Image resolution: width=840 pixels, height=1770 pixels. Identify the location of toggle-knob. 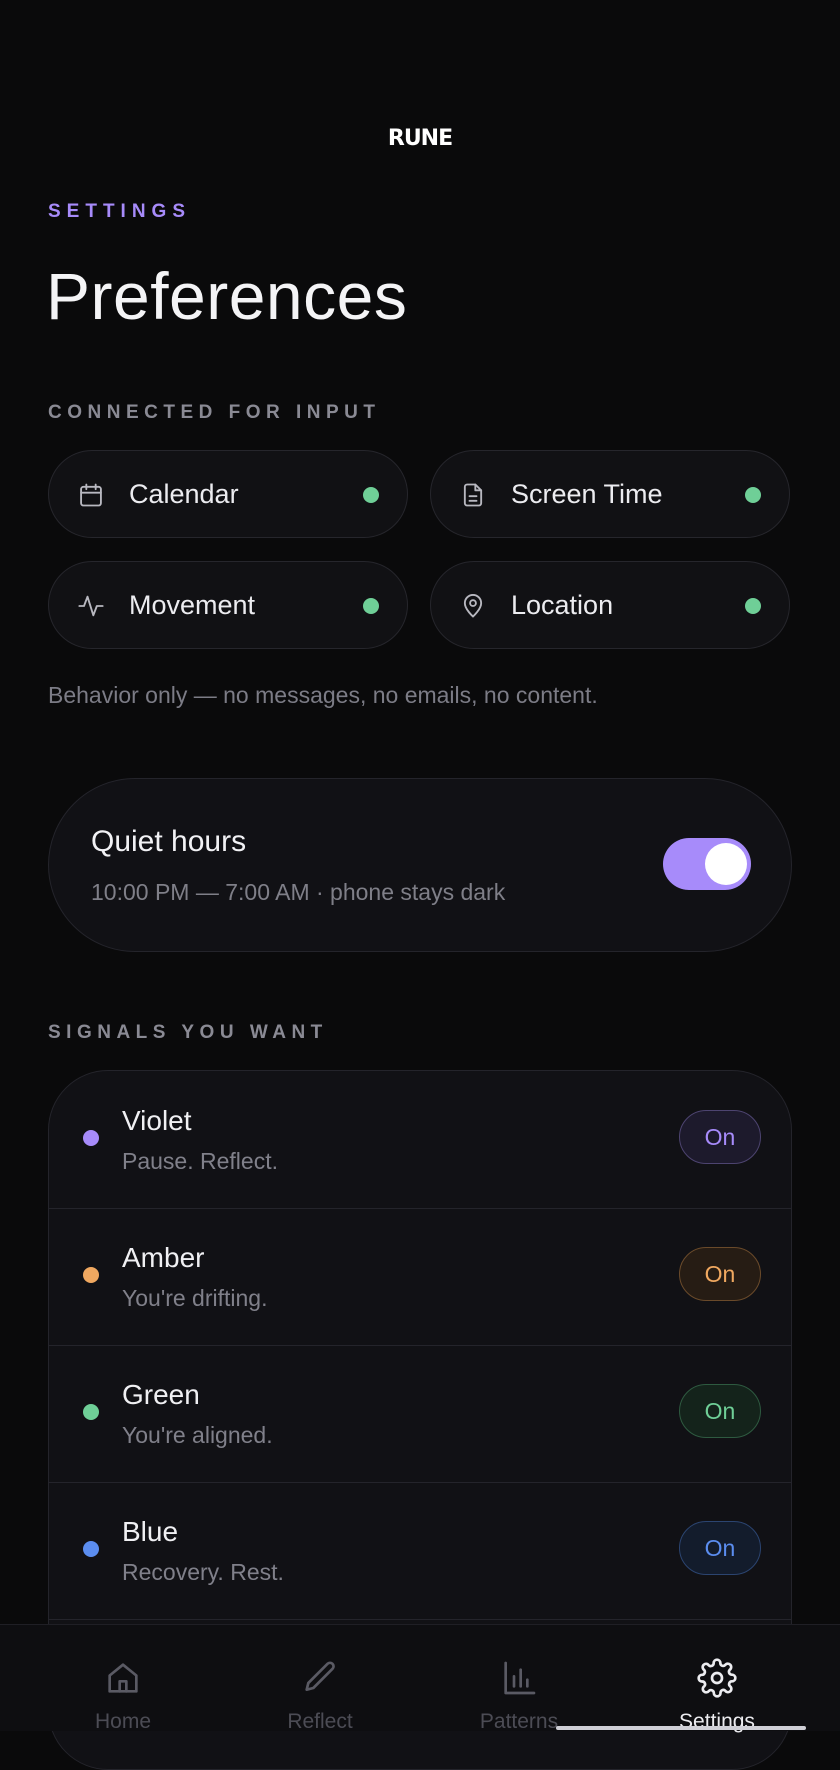
(726, 864).